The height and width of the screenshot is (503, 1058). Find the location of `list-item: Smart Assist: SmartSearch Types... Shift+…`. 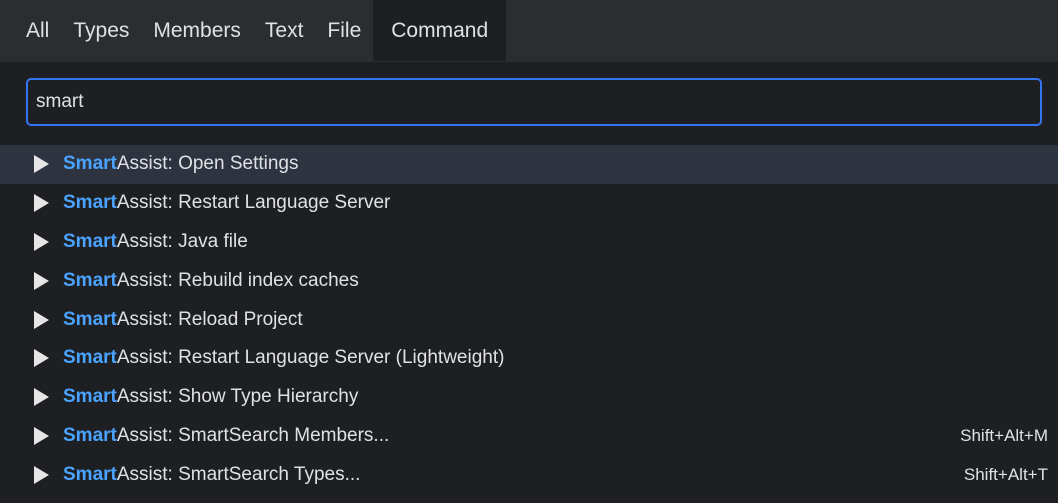

list-item: Smart Assist: SmartSearch Types... Shift+… is located at coordinates (529, 474).